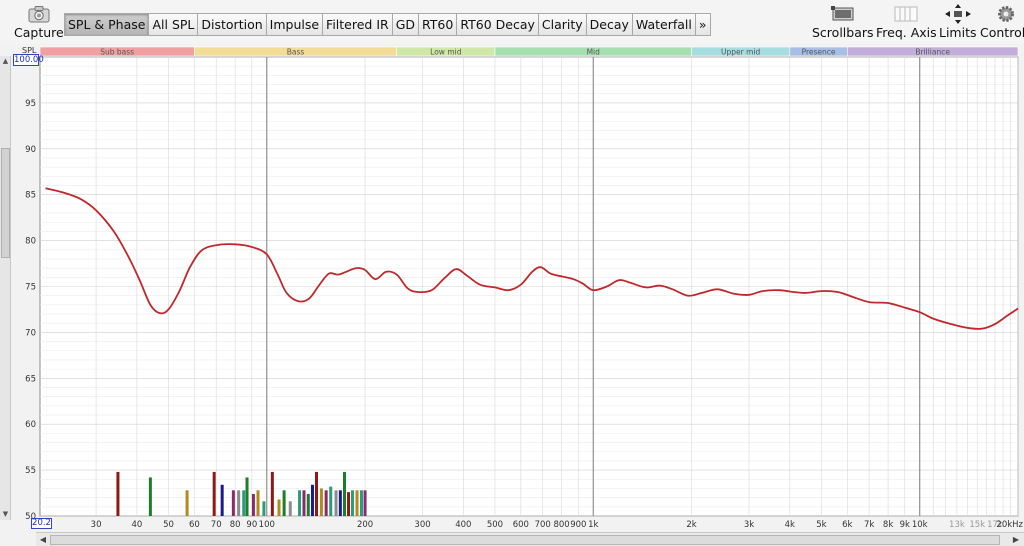  What do you see at coordinates (957, 14) in the screenshot?
I see `limits-icon` at bounding box center [957, 14].